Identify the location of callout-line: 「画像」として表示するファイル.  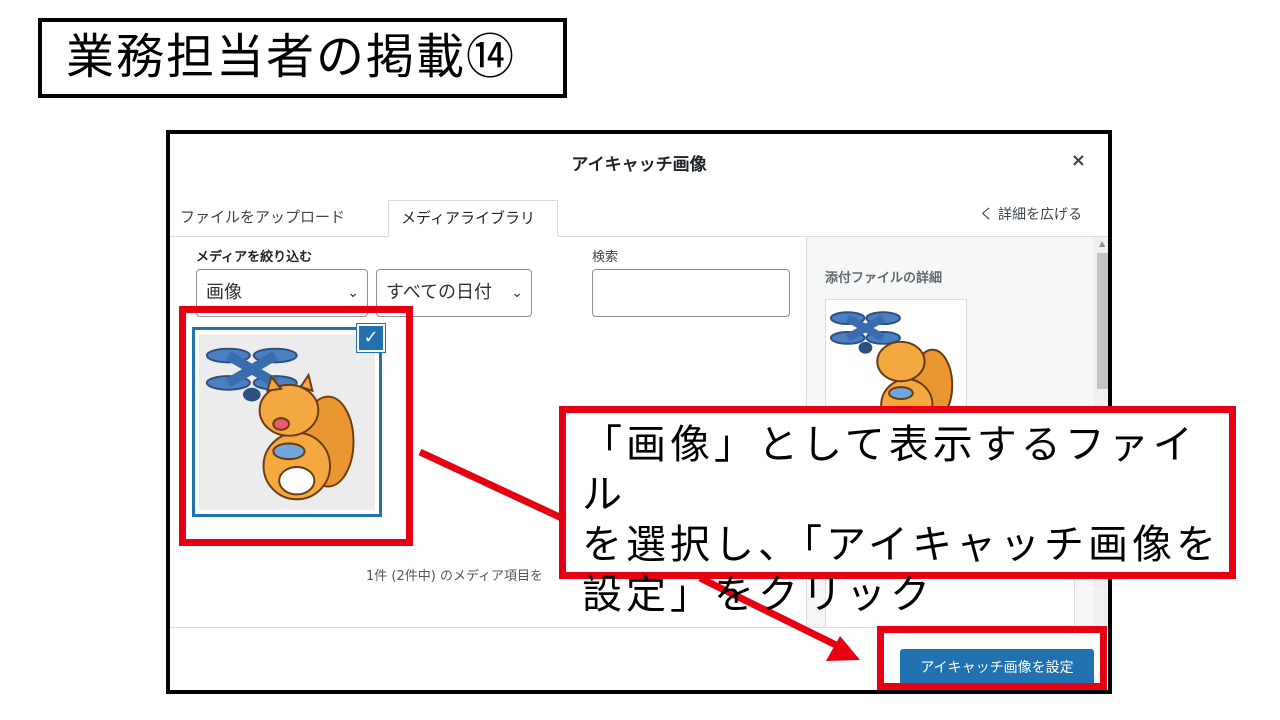
(889, 470).